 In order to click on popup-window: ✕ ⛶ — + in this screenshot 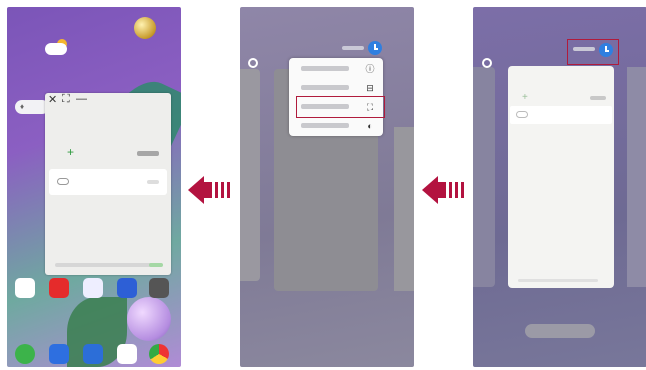, I will do `click(108, 184)`.